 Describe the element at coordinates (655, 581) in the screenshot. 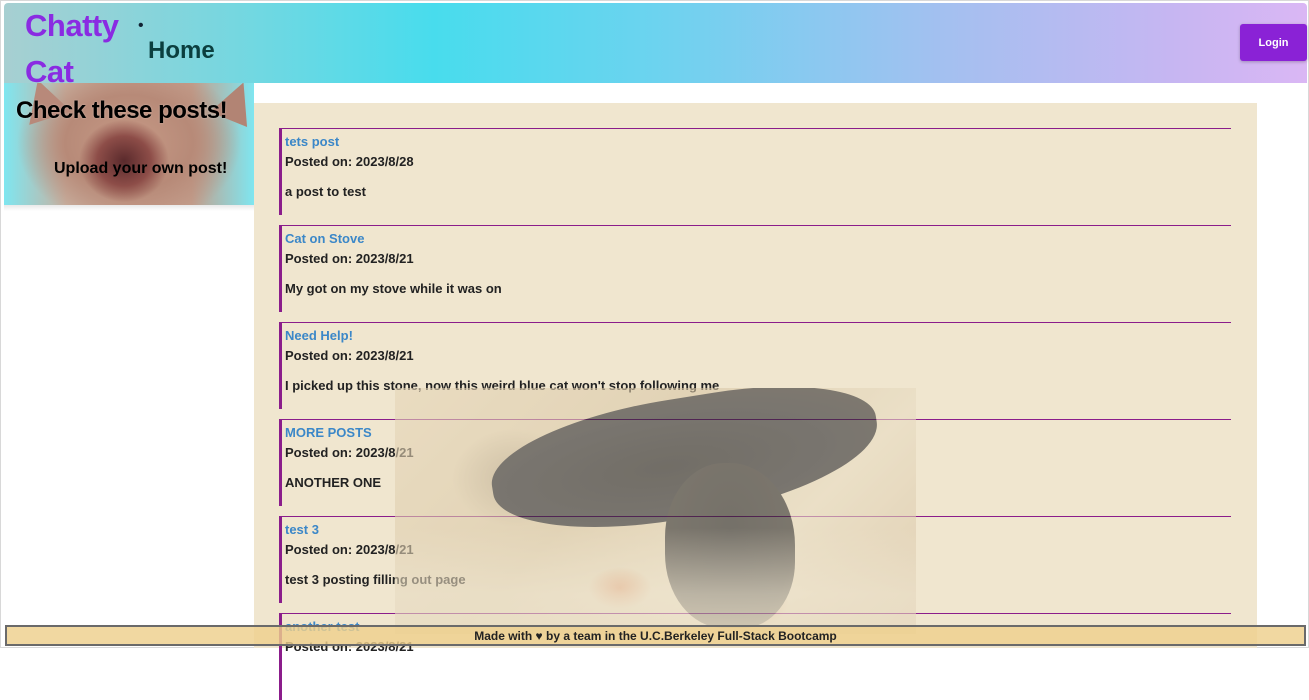

I see `blanket-shape` at that location.